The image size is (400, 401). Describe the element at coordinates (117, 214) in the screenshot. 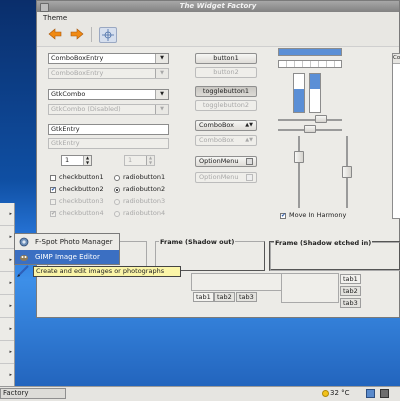

I see `radiobutton4-dot` at that location.